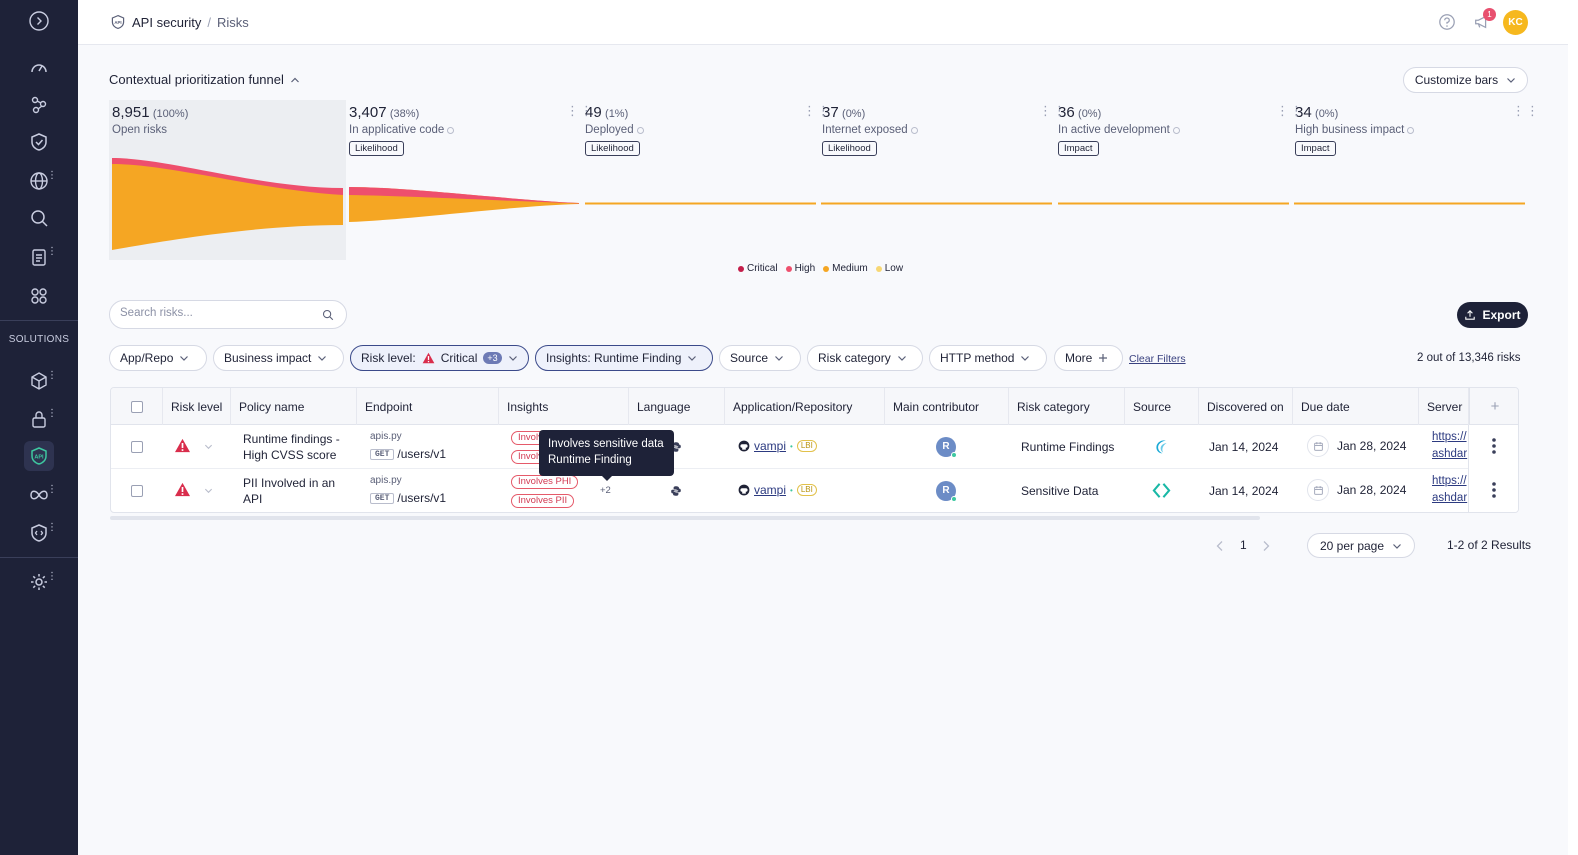 This screenshot has height=855, width=1578. I want to click on customize-bars-button: Customize bars, so click(1465, 80).